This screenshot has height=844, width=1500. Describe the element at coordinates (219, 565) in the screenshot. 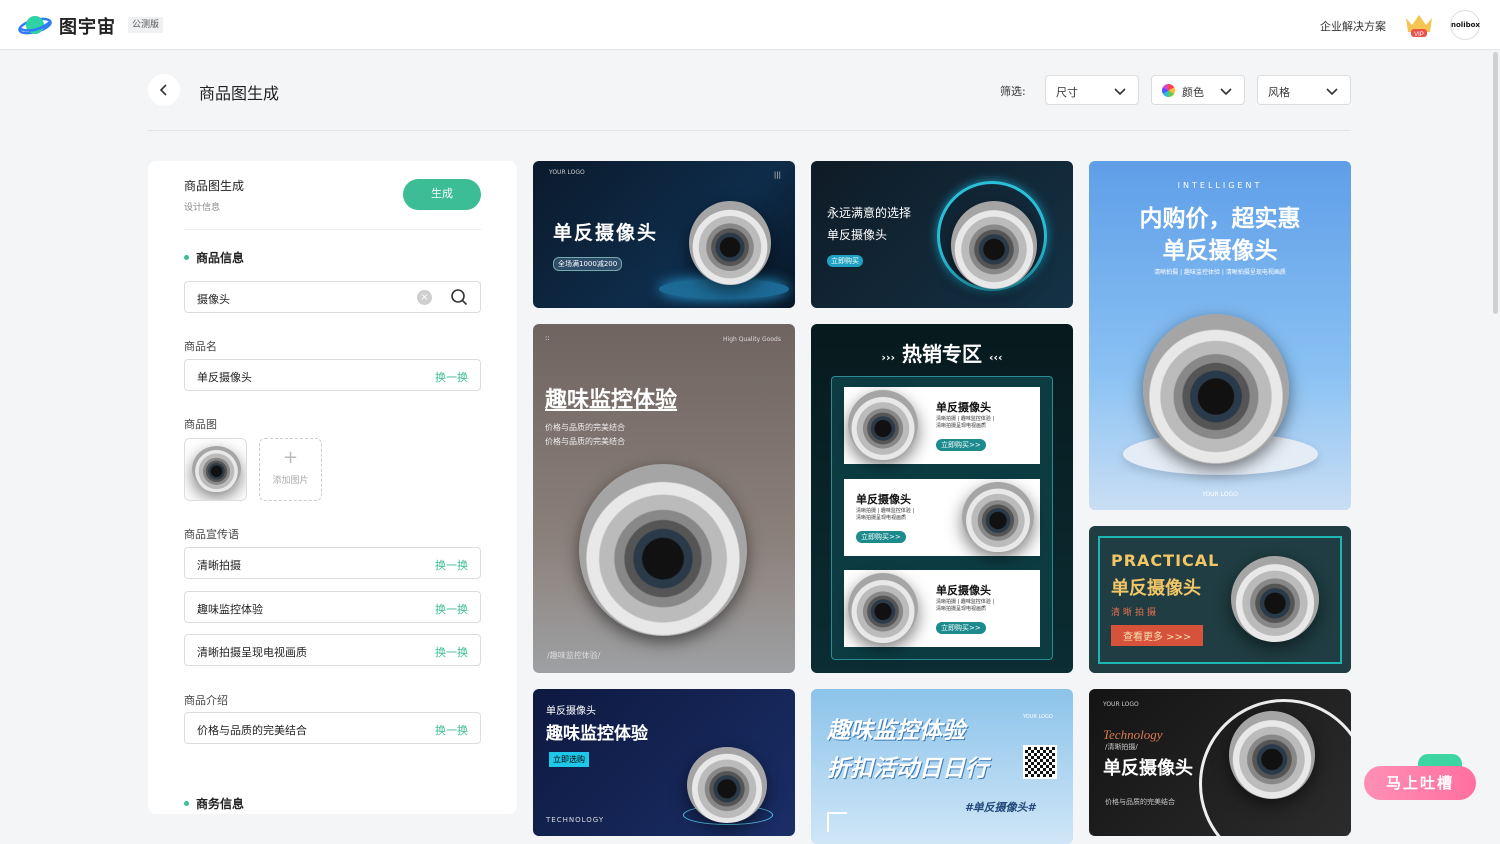

I see `slogan-value-1: 清晰拍摄` at that location.